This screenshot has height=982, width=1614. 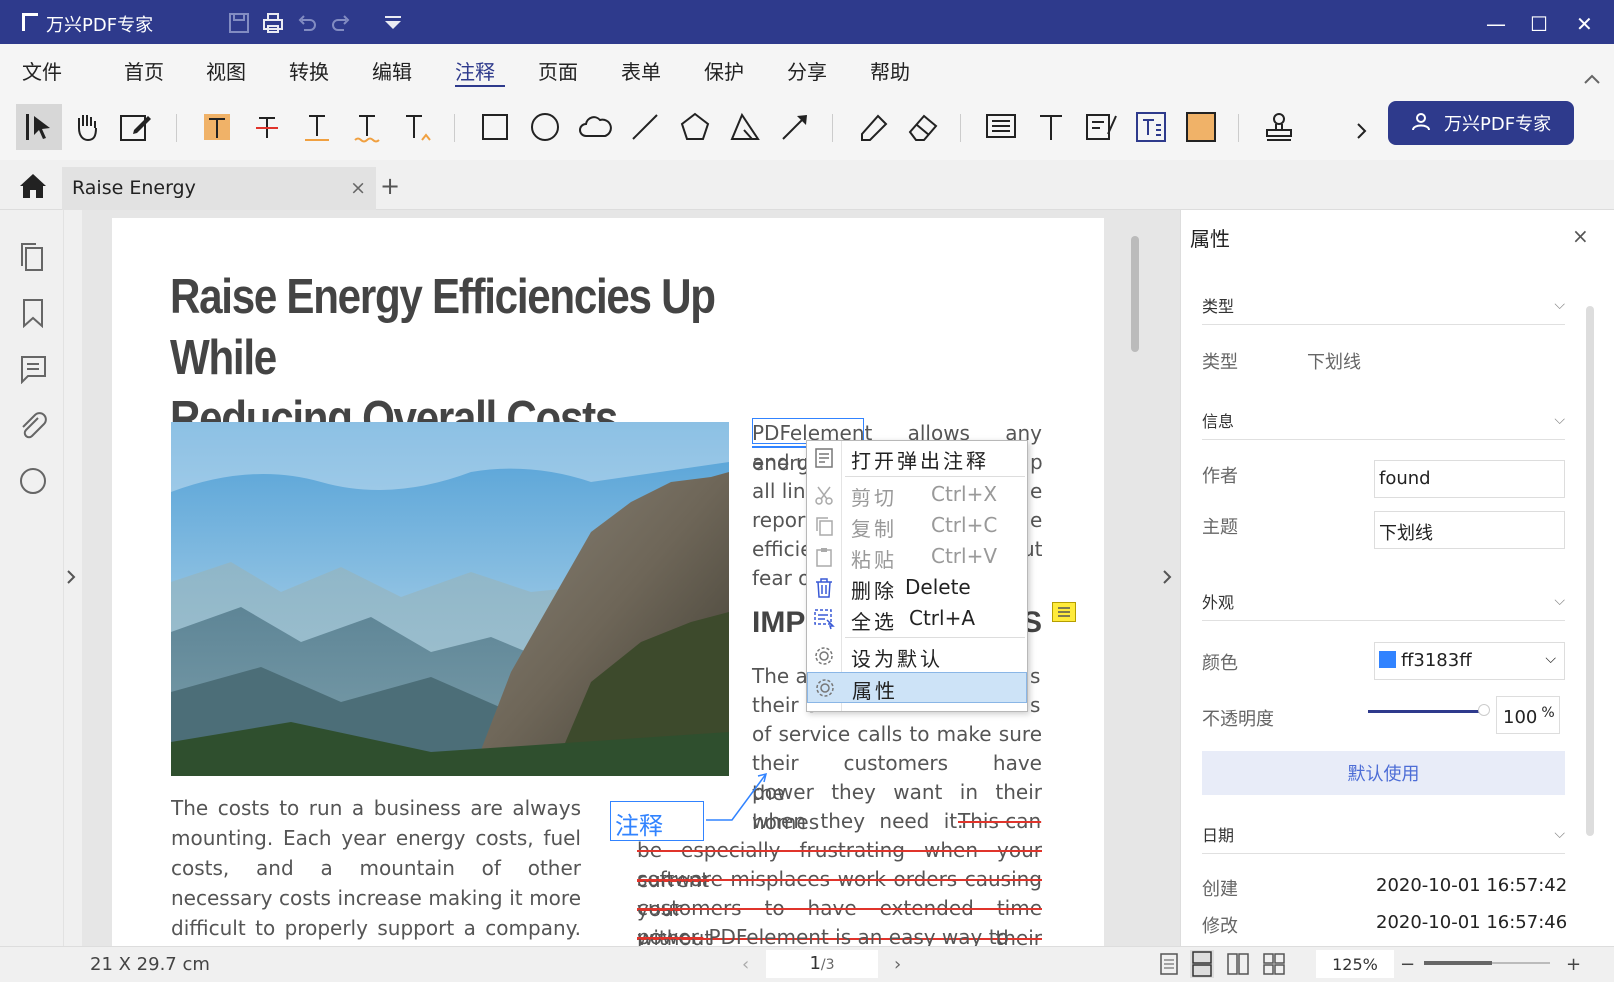 I want to click on expand-left-panel-icon, so click(x=71, y=577).